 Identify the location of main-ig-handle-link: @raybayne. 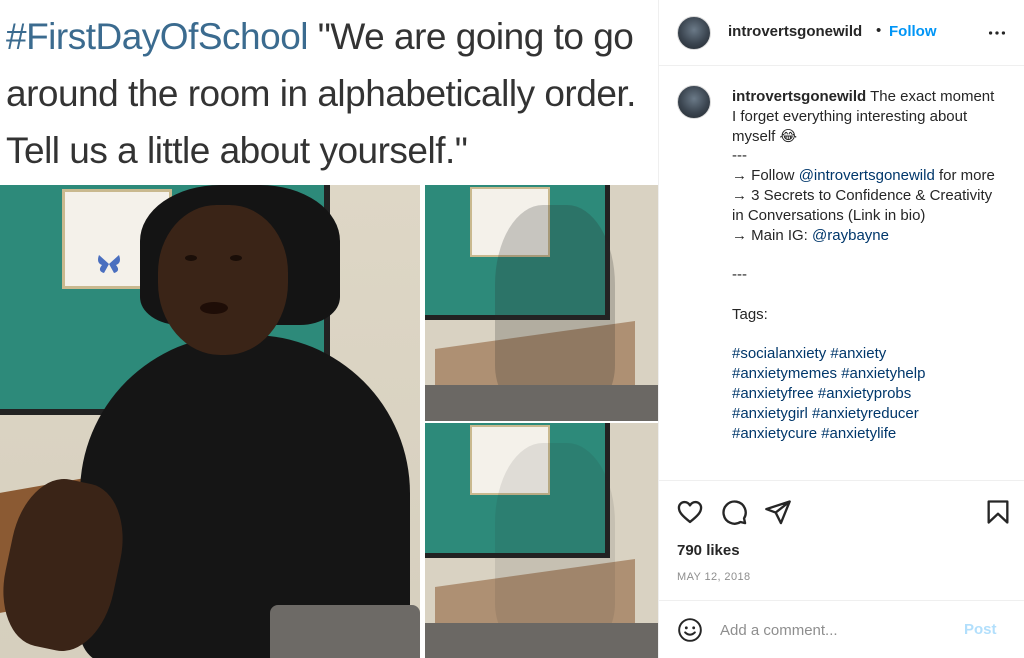
(850, 235).